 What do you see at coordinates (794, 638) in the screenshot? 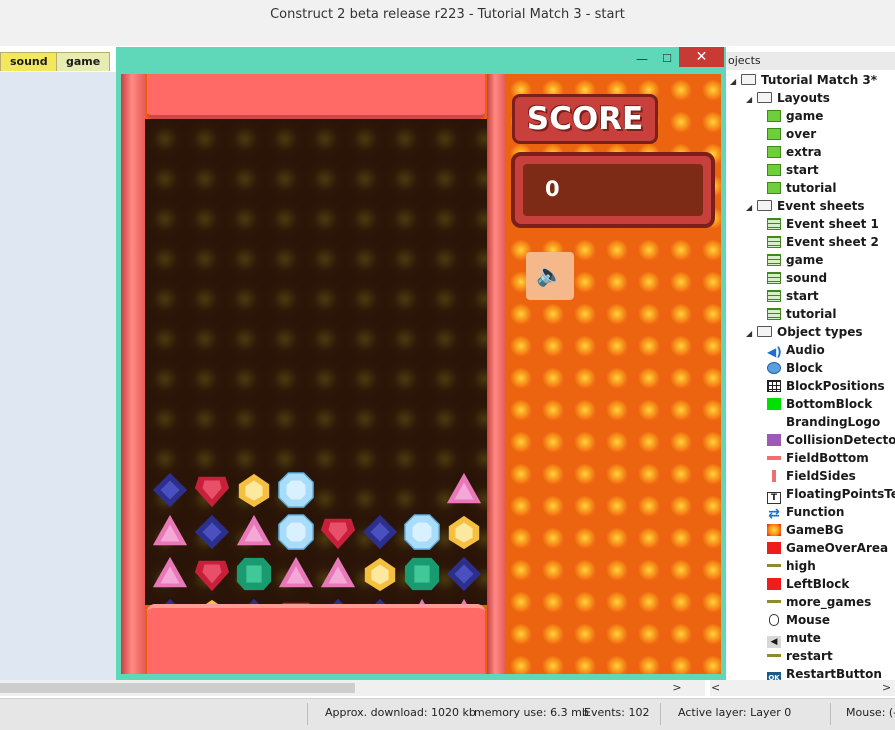
I see `tree-item-object-type: ◀ mute` at bounding box center [794, 638].